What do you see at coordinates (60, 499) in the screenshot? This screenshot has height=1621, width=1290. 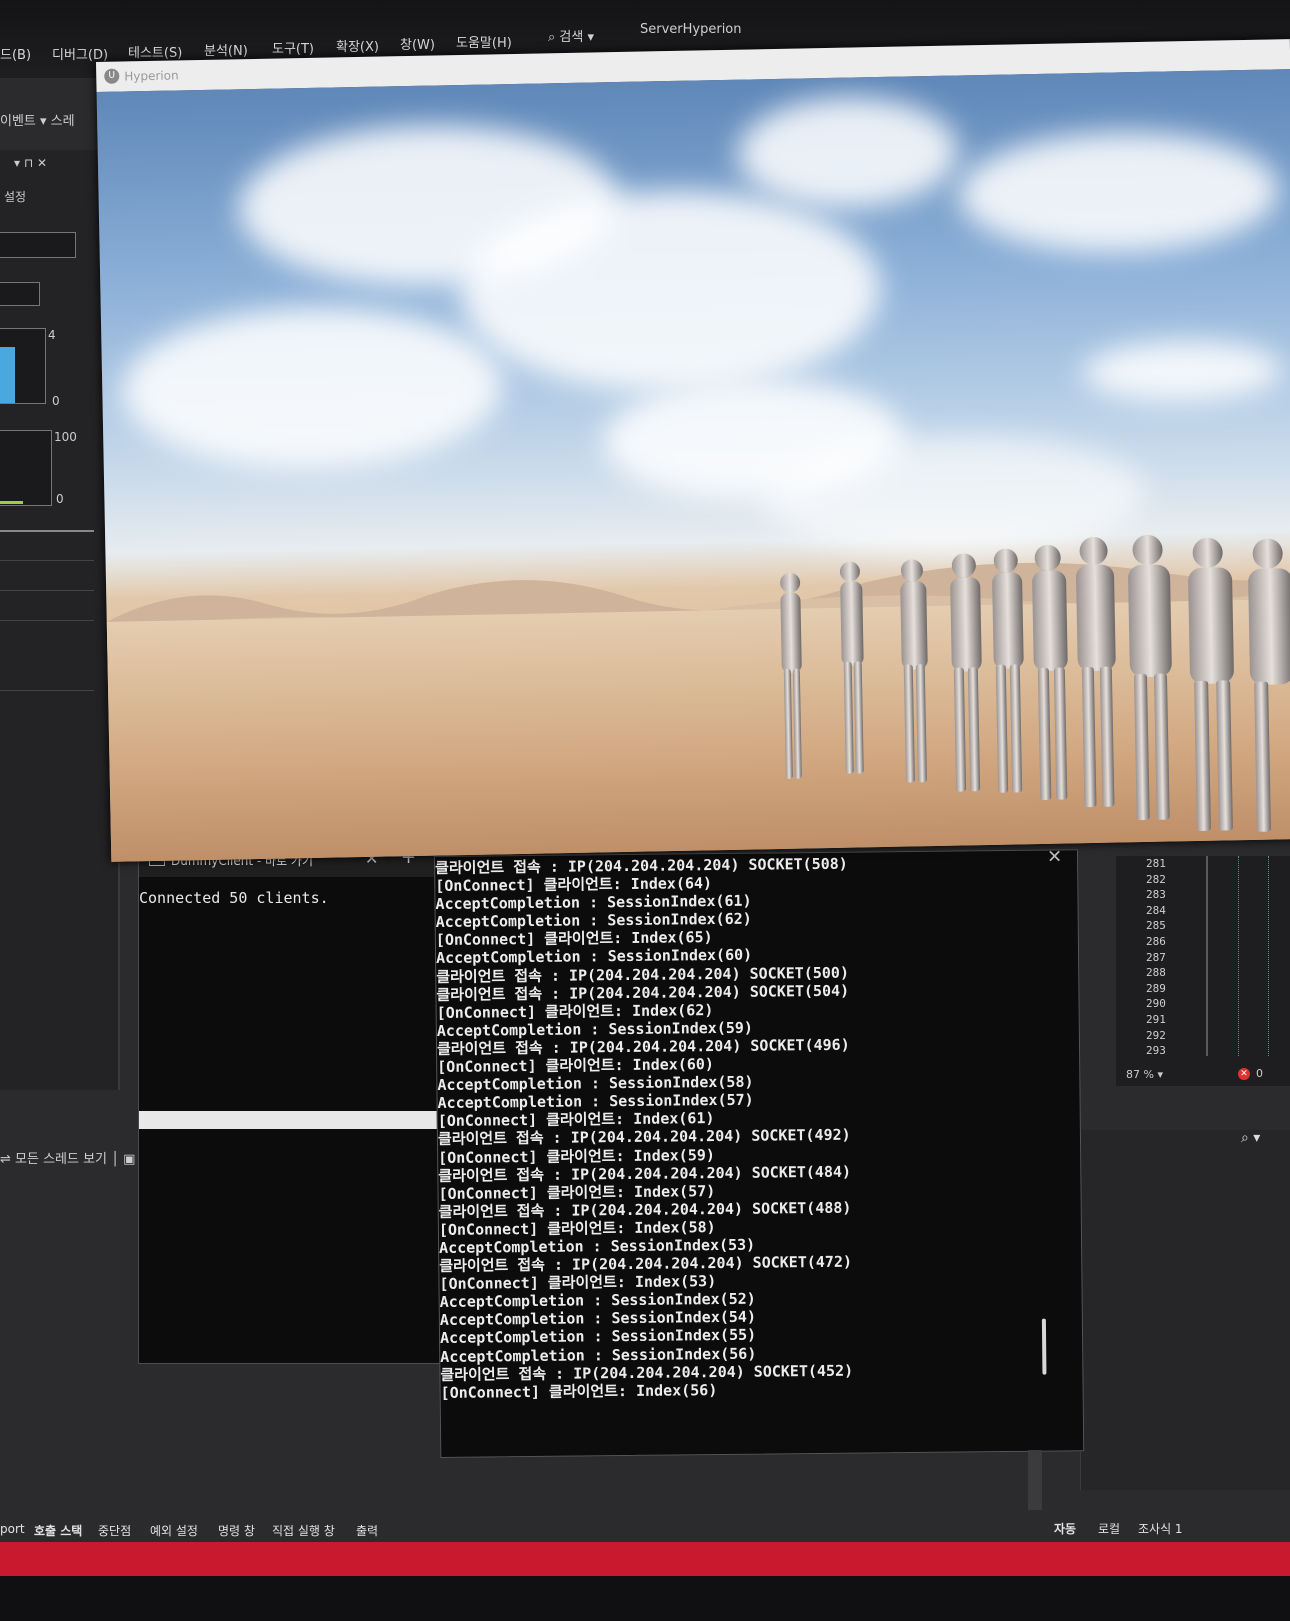 I see `graph2-min-label: 0` at bounding box center [60, 499].